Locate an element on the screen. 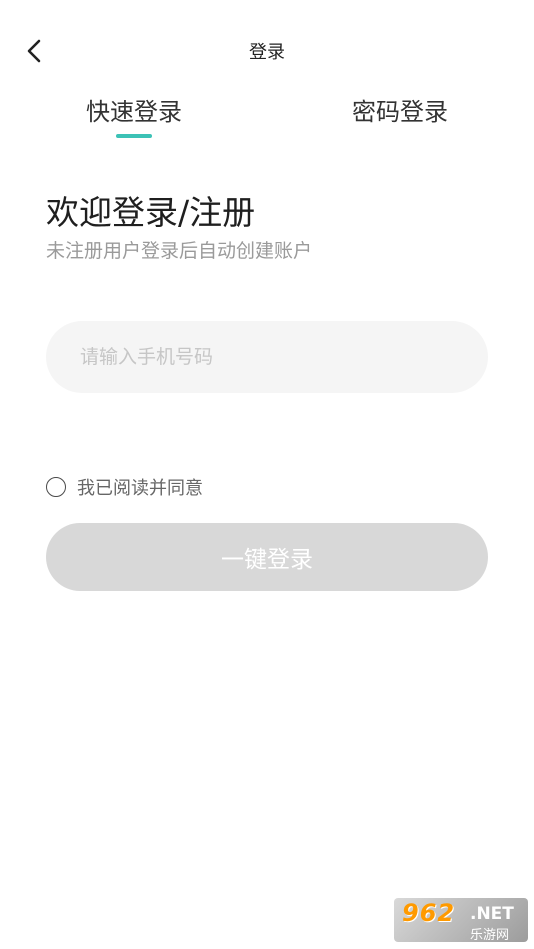 This screenshot has width=534, height=949. watermark-tag: 乐游网 is located at coordinates (490, 935).